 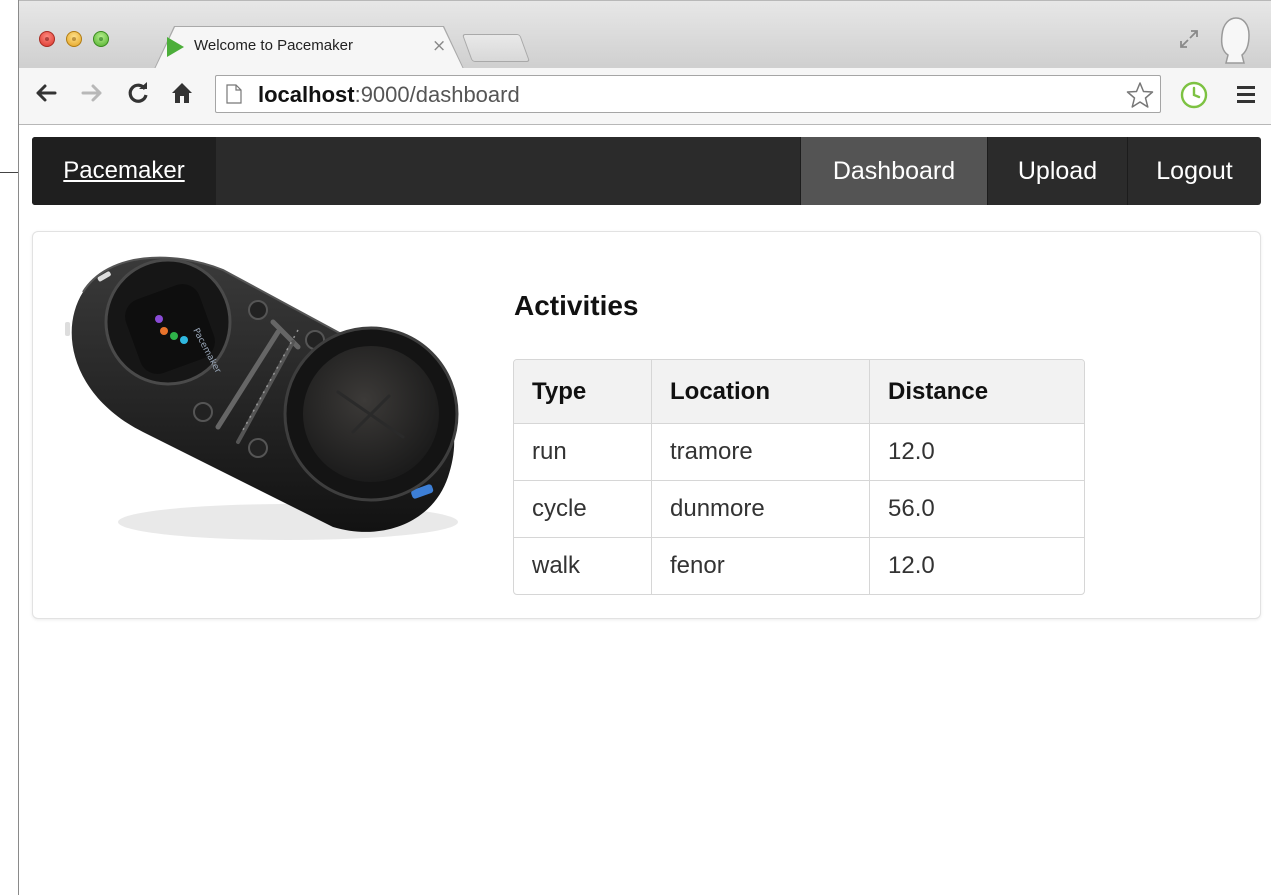 I want to click on table-row: walk fenor 12.0, so click(x=799, y=566).